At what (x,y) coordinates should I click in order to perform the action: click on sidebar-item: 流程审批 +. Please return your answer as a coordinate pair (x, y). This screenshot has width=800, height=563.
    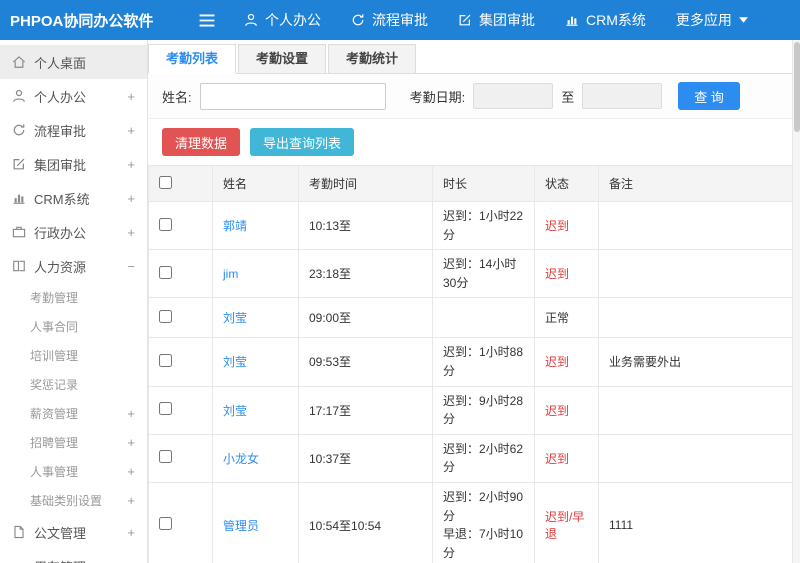
    Looking at the image, I should click on (73, 130).